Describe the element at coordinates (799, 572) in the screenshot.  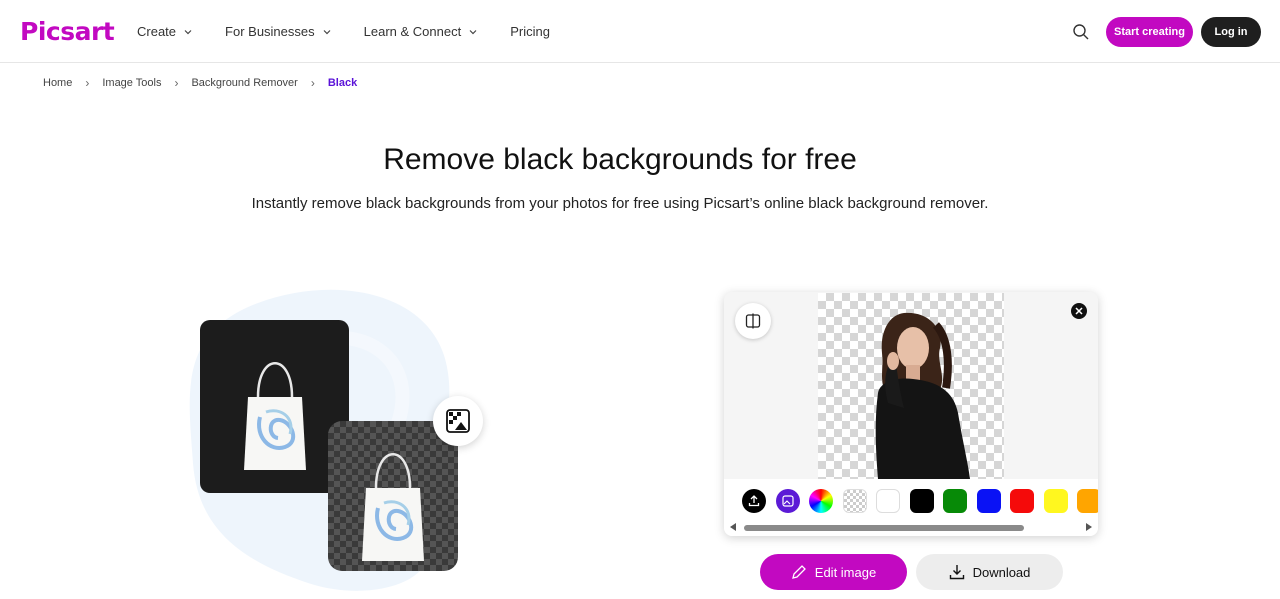
I see `pencil-icon` at that location.